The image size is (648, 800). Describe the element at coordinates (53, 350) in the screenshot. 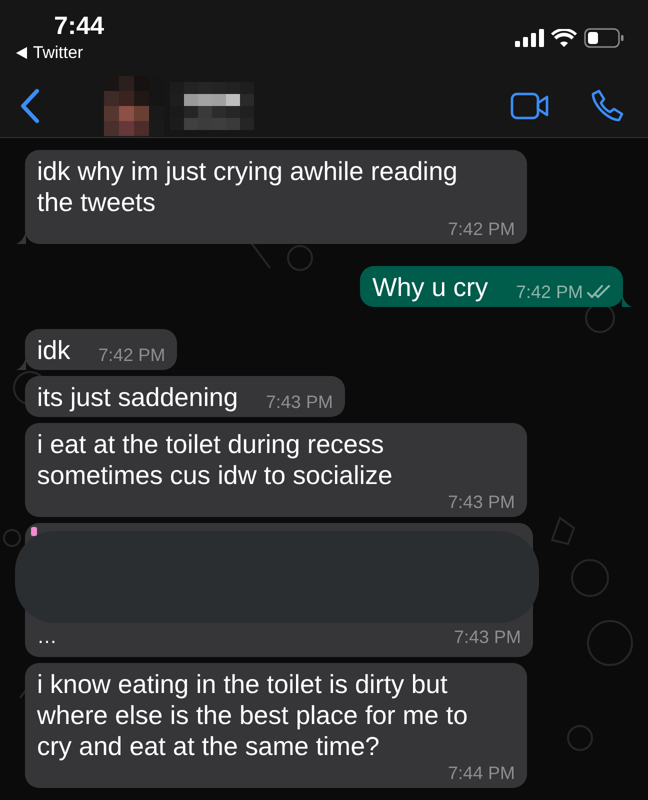

I see `message-text: idk` at that location.